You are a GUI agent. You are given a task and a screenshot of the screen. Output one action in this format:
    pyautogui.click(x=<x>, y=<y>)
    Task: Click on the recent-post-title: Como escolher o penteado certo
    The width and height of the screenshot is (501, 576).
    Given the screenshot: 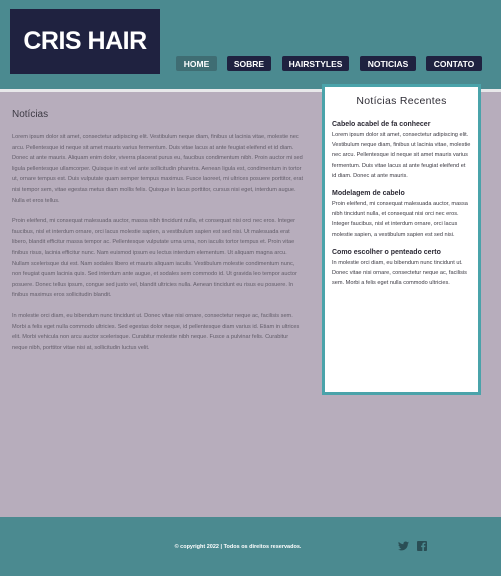 What is the action you would take?
    pyautogui.click(x=401, y=252)
    